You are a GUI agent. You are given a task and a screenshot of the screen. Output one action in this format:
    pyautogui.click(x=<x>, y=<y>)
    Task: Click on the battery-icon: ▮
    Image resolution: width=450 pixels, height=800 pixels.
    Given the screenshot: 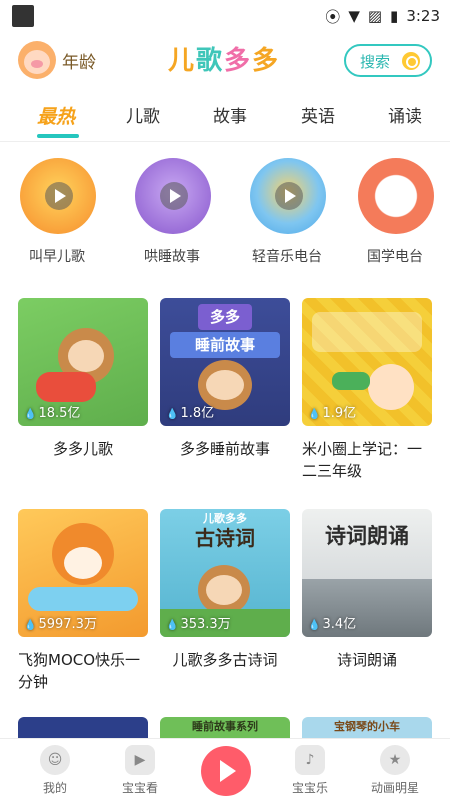 What is the action you would take?
    pyautogui.click(x=394, y=16)
    